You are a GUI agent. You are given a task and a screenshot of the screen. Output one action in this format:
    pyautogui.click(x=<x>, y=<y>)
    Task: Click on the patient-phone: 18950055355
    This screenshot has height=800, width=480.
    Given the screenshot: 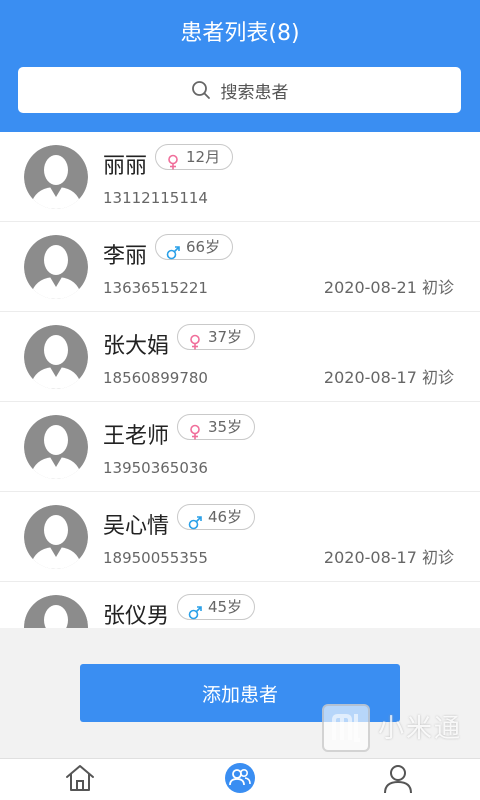 What is the action you would take?
    pyautogui.click(x=155, y=558)
    